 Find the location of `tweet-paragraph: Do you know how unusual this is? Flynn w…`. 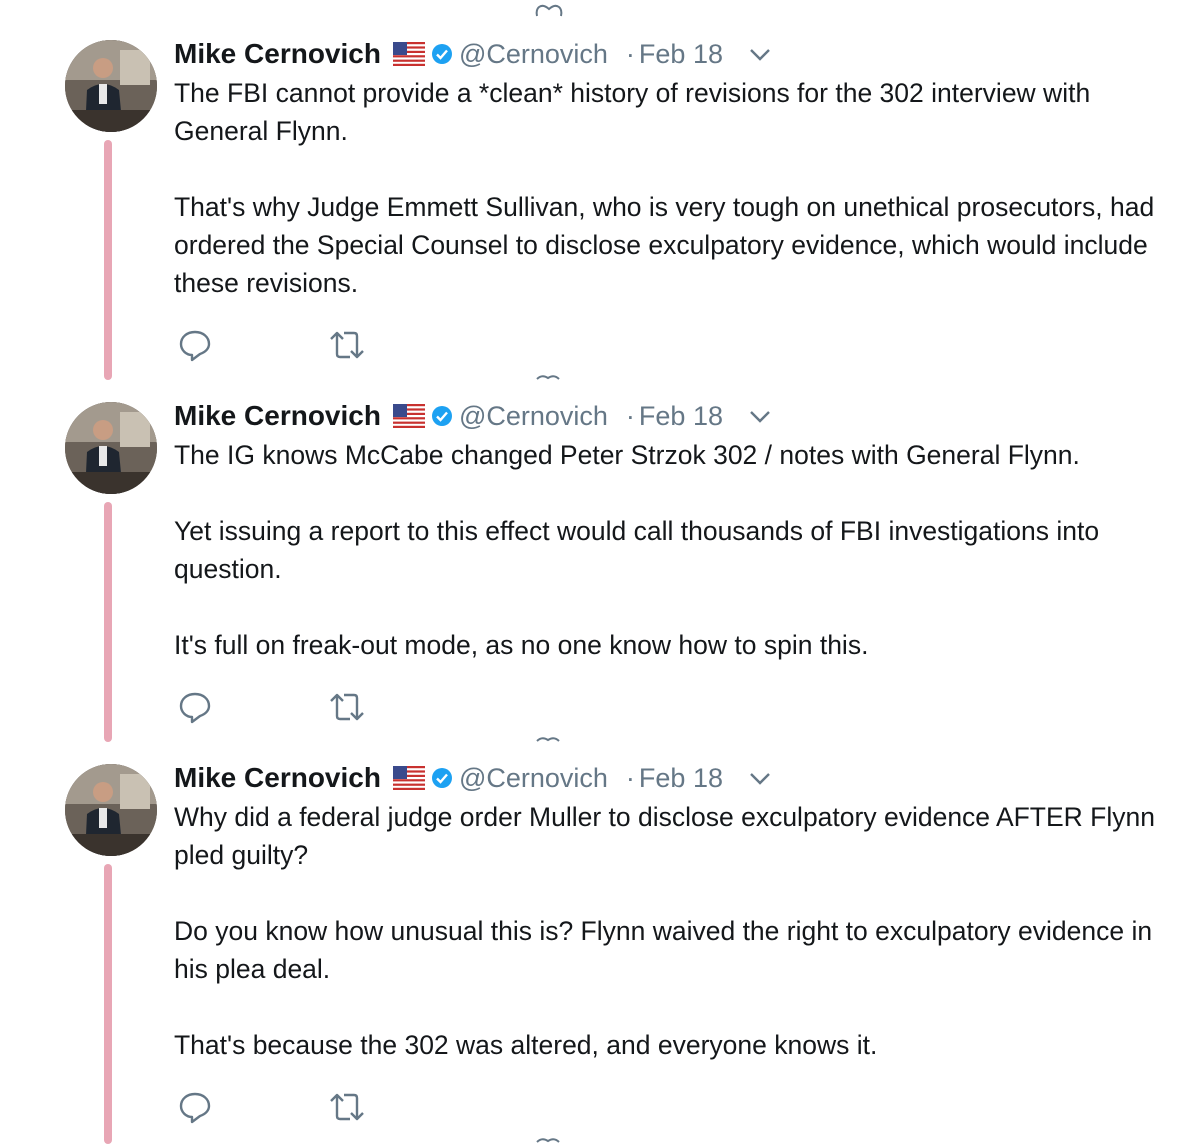

tweet-paragraph: Do you know how unusual this is? Flynn w… is located at coordinates (663, 950).